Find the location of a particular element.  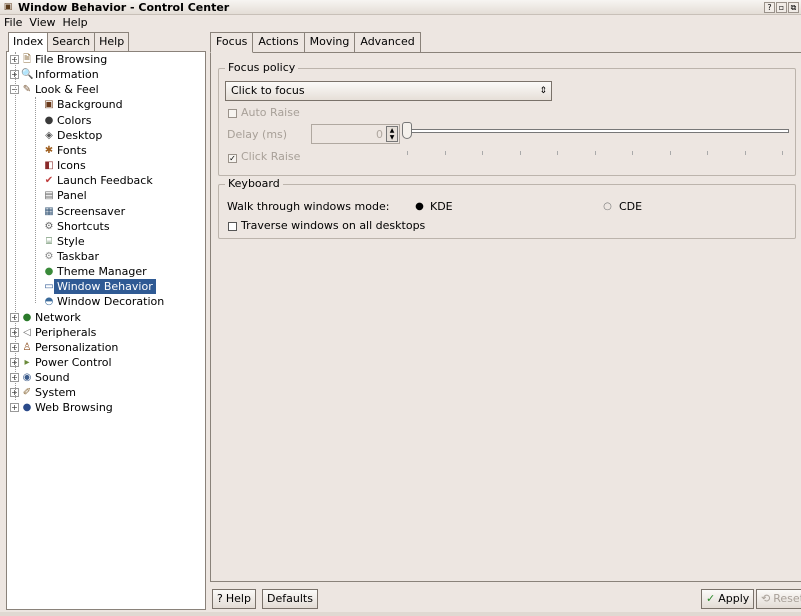

spin-arrows-icon: ▲ ▼ is located at coordinates (392, 134).